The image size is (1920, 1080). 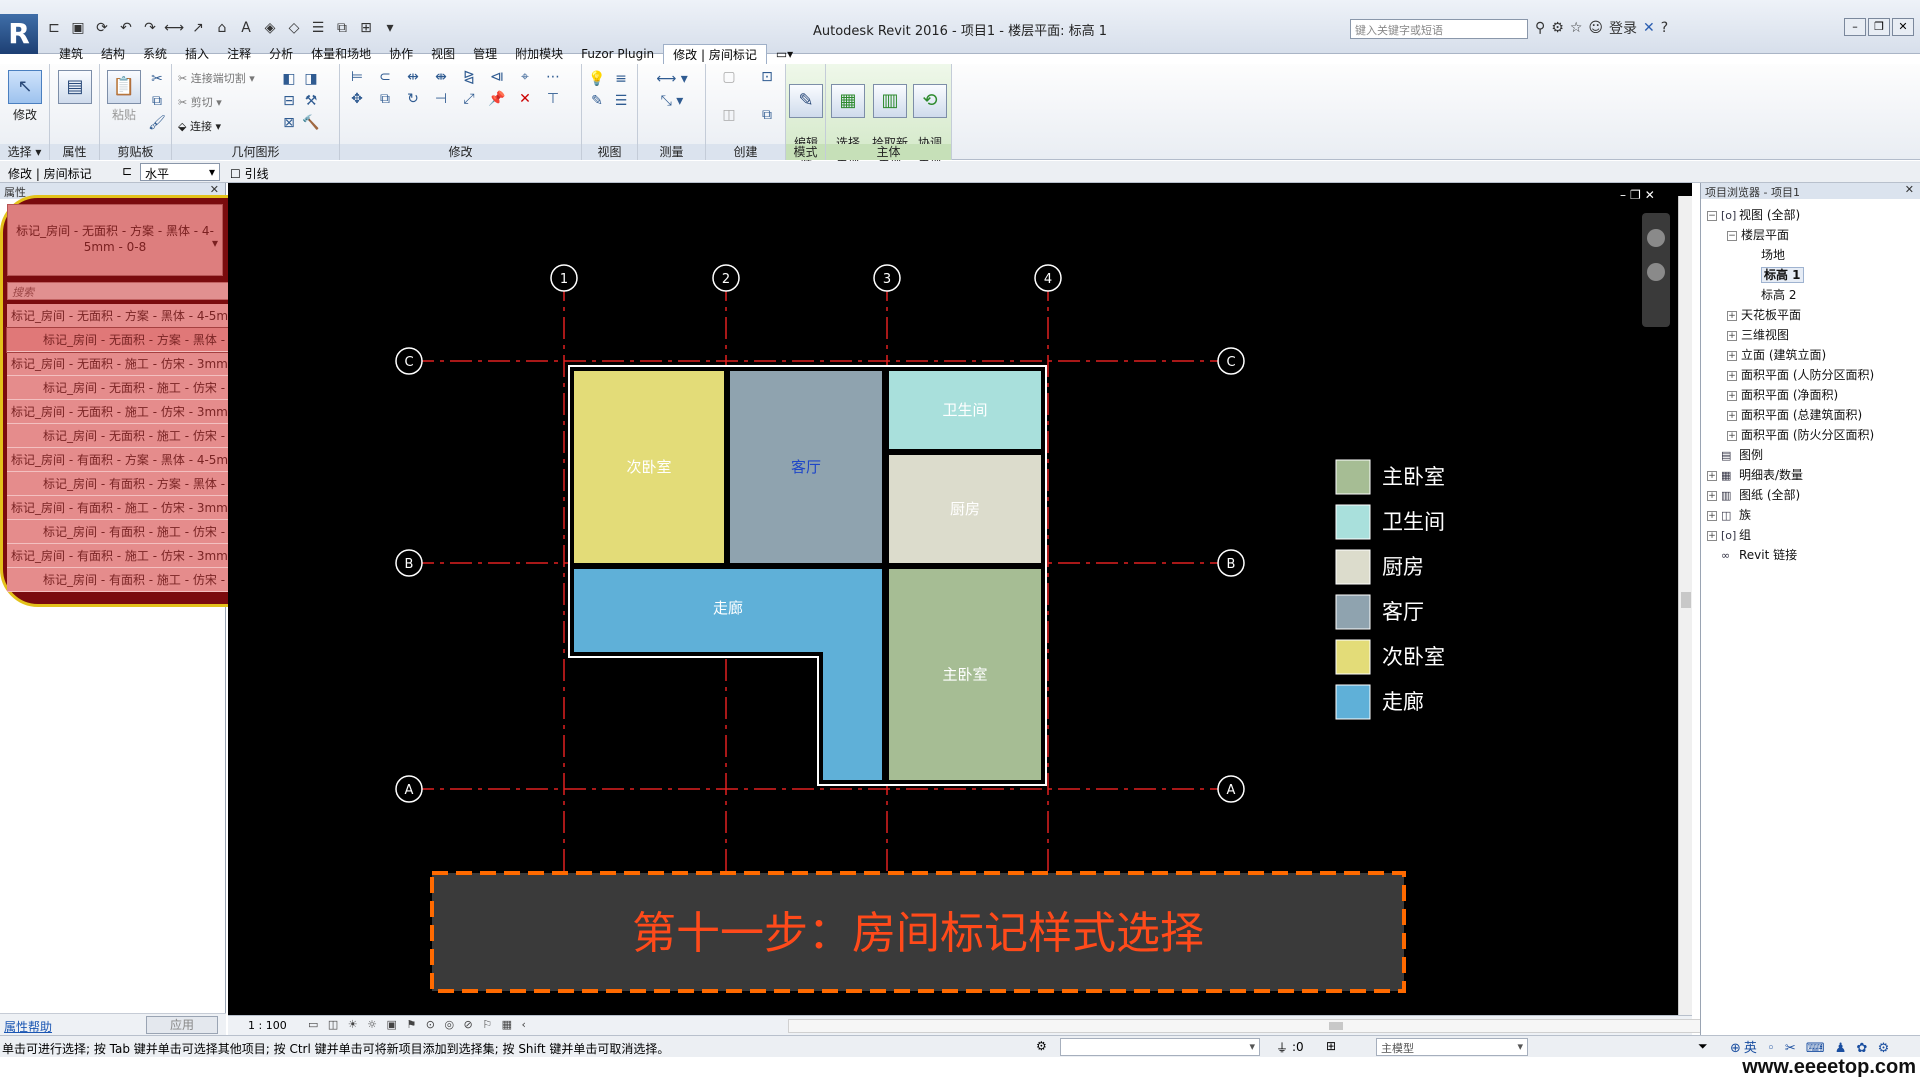 I want to click on join-button: ⬙ 连接 ▾, so click(x=199, y=126).